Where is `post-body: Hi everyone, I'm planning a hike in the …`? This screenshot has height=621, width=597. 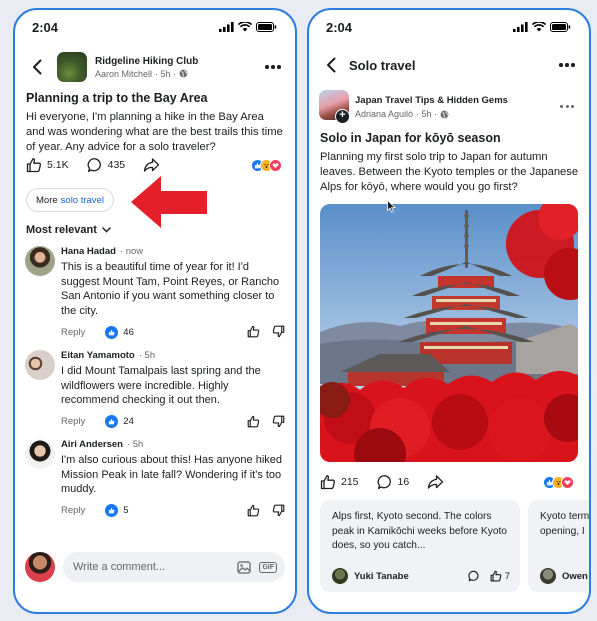
post-body: Hi everyone, I'm planning a hike in the … is located at coordinates (154, 132).